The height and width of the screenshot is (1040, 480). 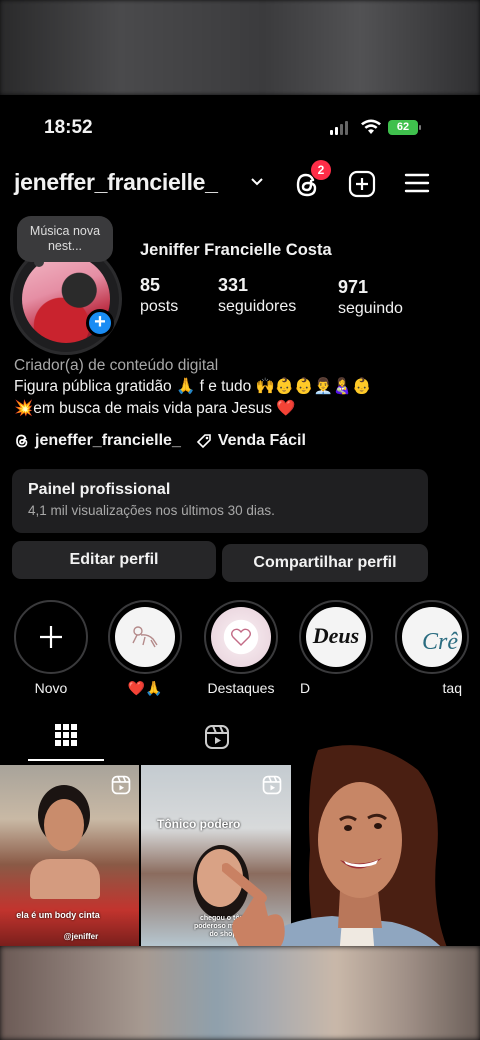 I want to click on wifi-icon, so click(x=371, y=126).